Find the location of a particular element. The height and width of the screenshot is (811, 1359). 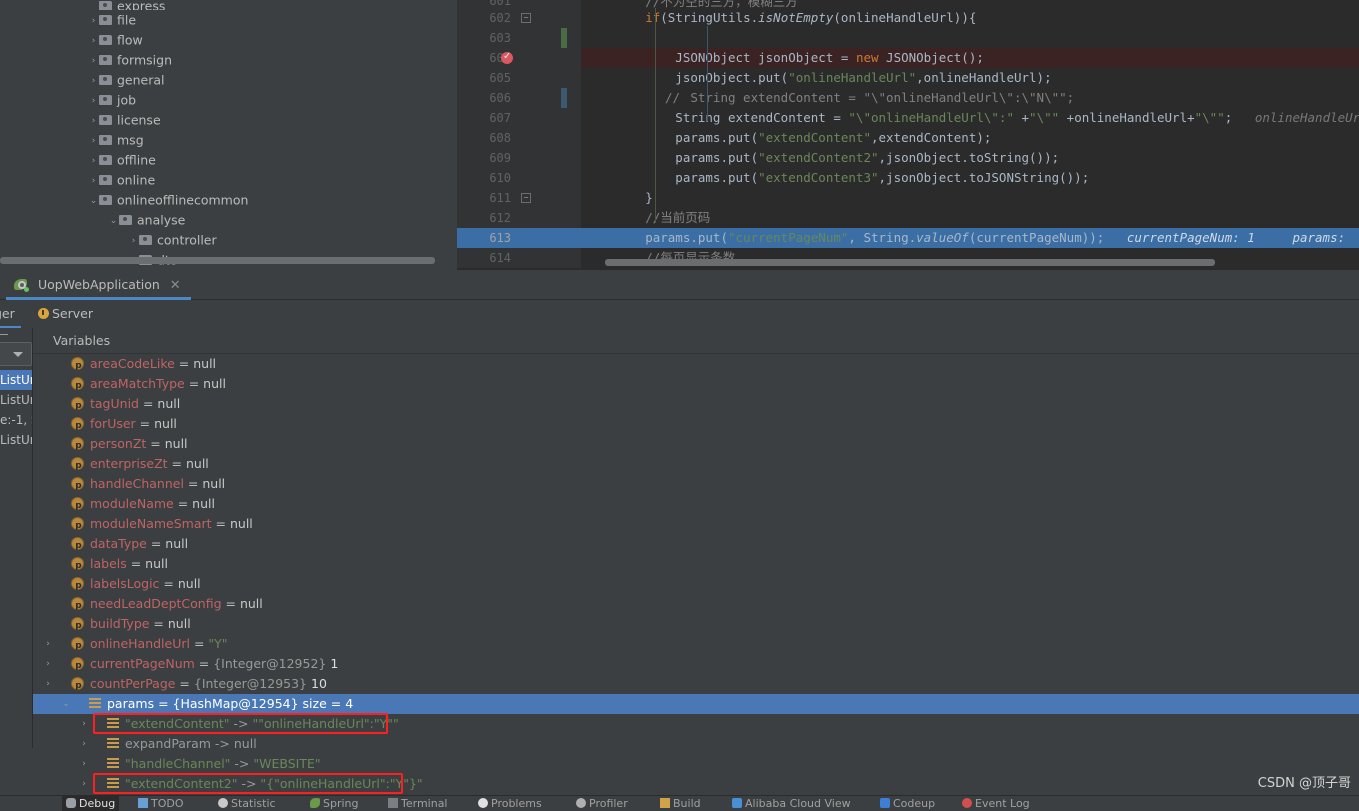

line-number: 601 is located at coordinates (488, 4).